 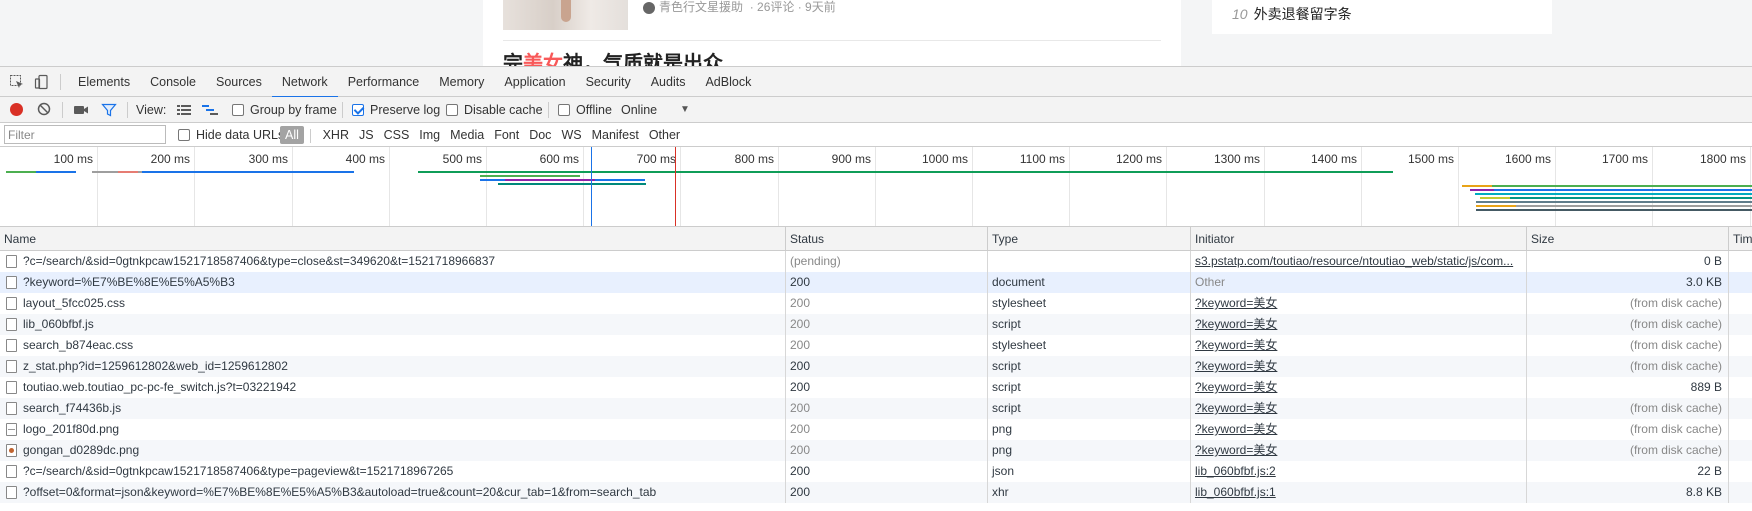 I want to click on type-filter-img: Img, so click(x=429, y=135).